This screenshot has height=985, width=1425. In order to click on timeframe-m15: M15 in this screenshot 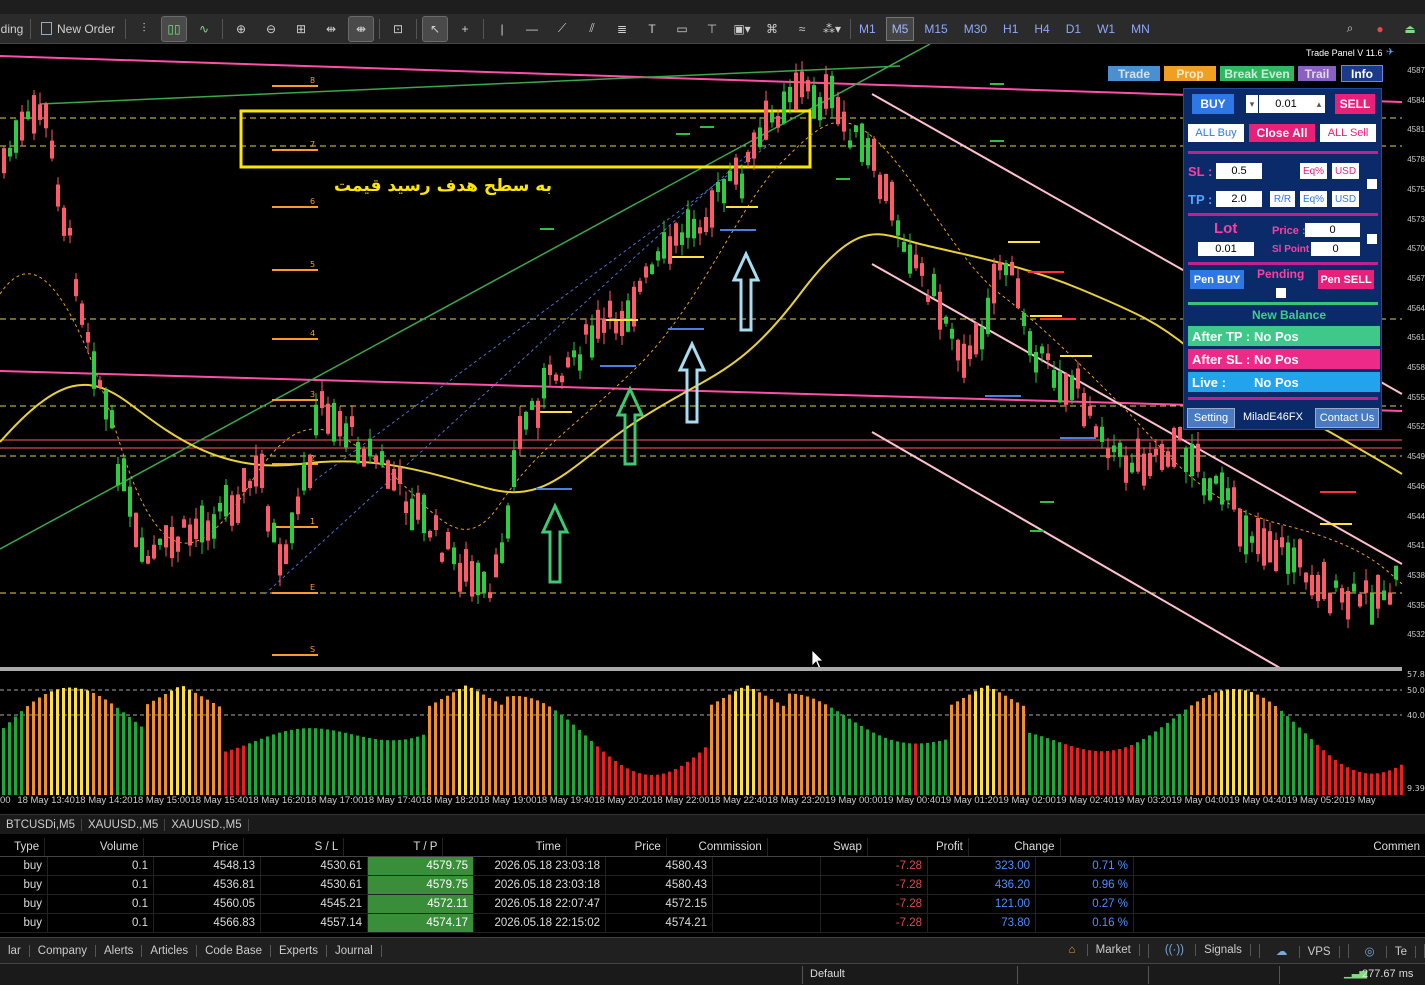, I will do `click(935, 29)`.